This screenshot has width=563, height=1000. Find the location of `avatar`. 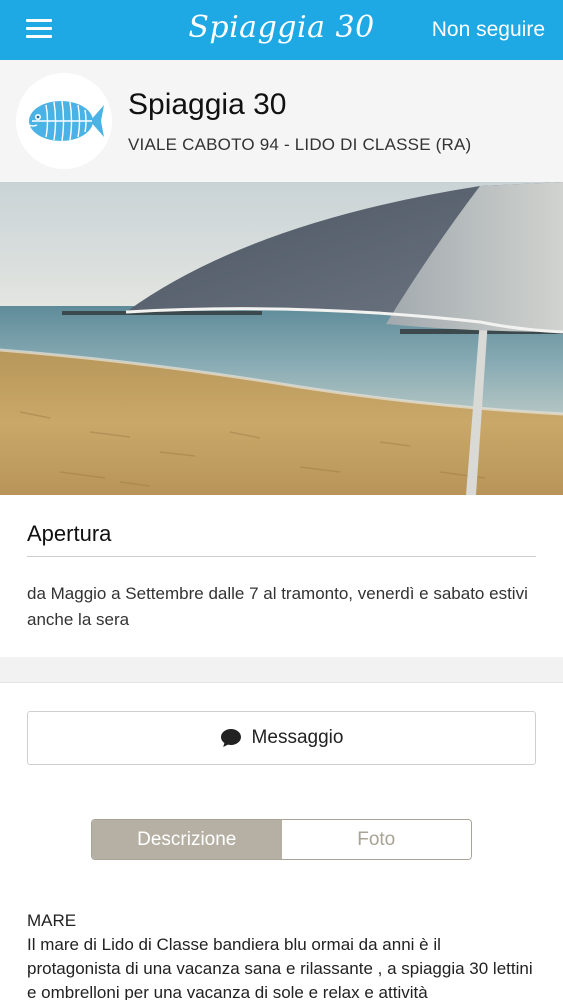

avatar is located at coordinates (64, 121).